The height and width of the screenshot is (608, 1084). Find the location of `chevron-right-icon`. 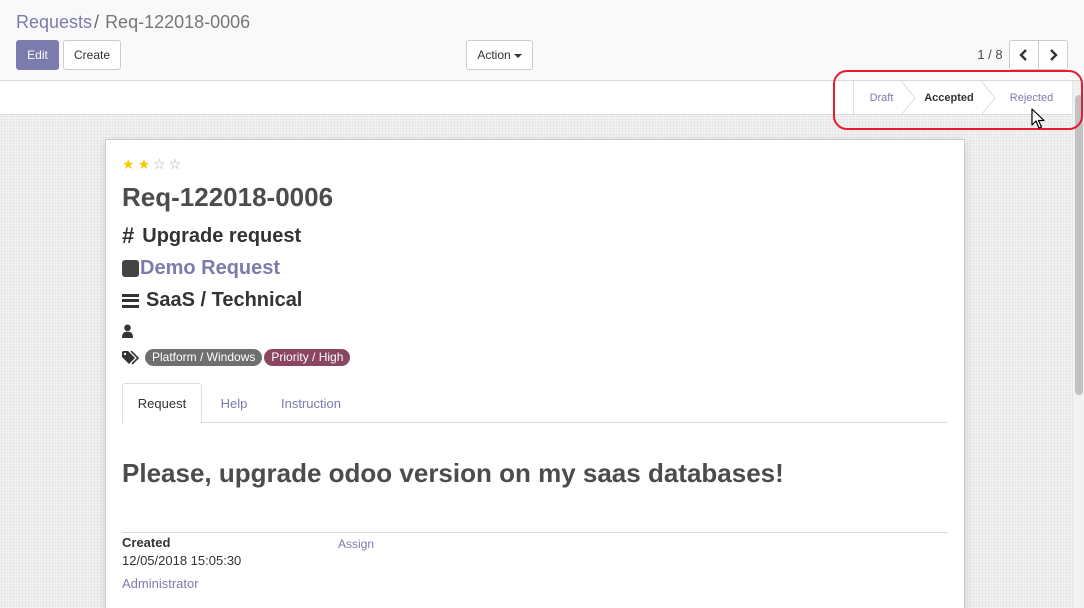

chevron-right-icon is located at coordinates (1054, 55).